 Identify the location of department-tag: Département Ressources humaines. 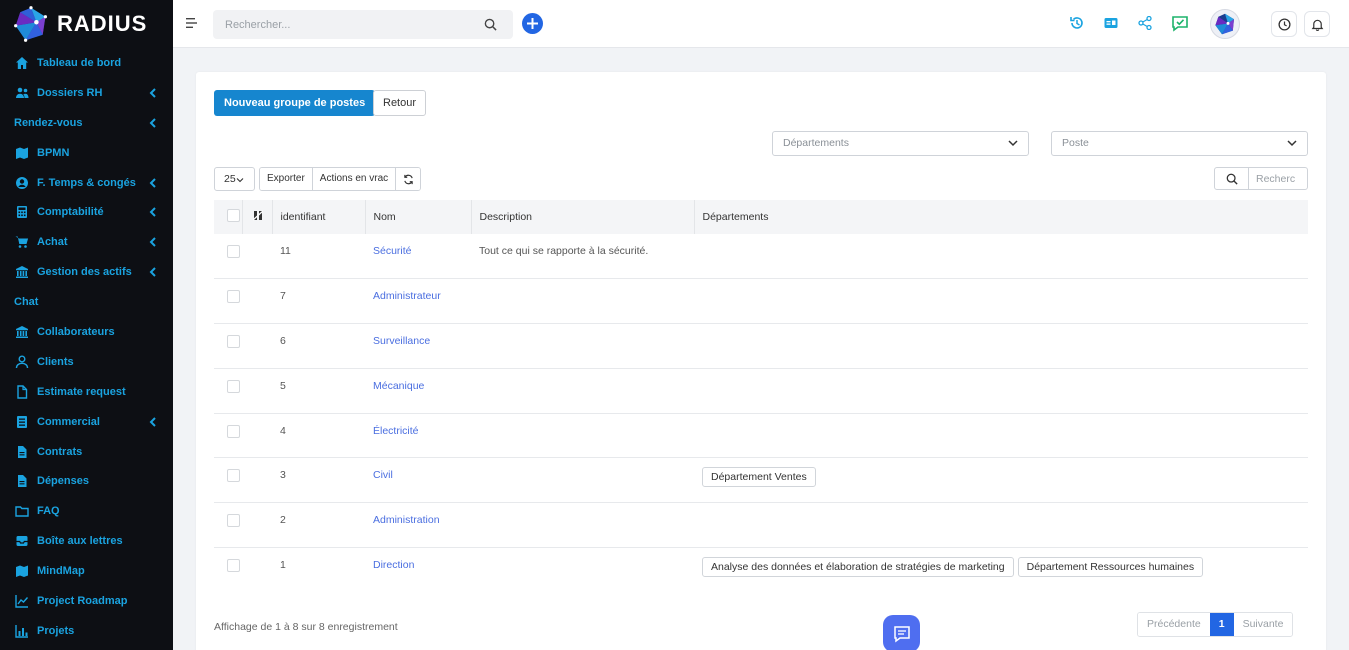
(1110, 567).